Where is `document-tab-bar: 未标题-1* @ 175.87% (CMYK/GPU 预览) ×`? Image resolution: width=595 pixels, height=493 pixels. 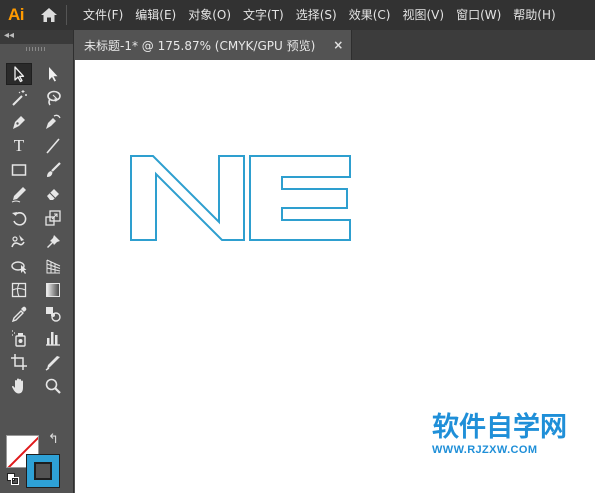 document-tab-bar: 未标题-1* @ 175.87% (CMYK/GPU 预览) × is located at coordinates (334, 45).